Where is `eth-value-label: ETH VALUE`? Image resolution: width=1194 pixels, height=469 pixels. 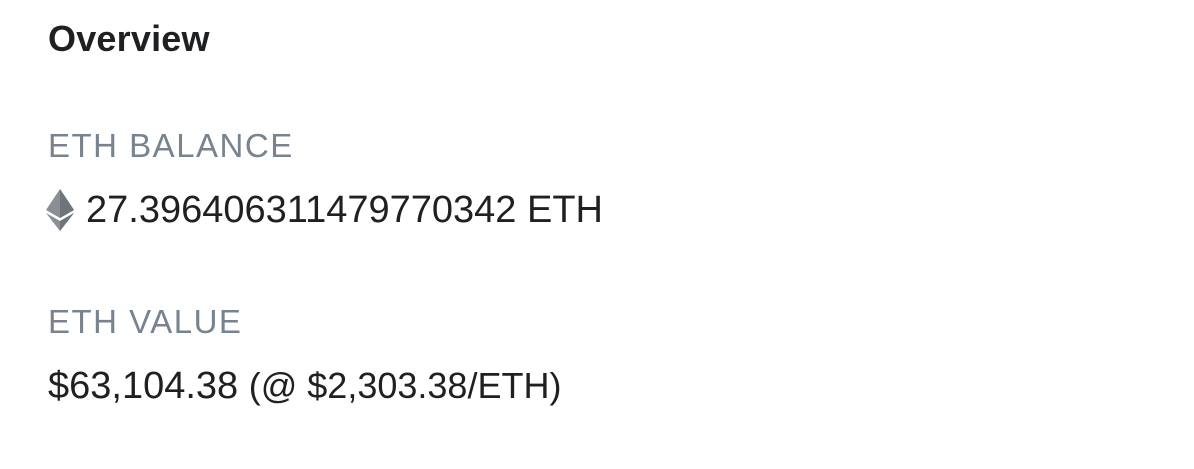 eth-value-label: ETH VALUE is located at coordinates (145, 321).